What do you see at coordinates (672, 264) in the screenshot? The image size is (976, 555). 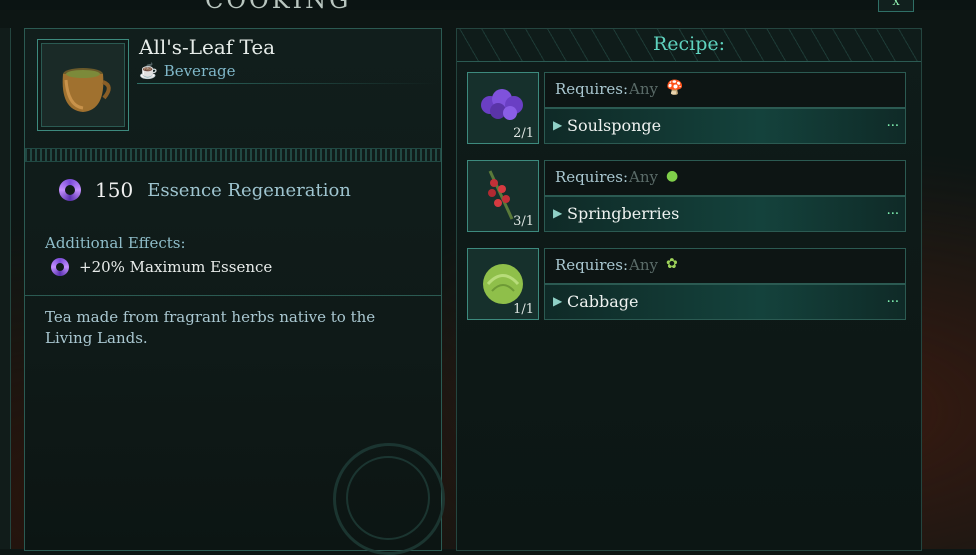 I see `vegetable-icon: ✿` at bounding box center [672, 264].